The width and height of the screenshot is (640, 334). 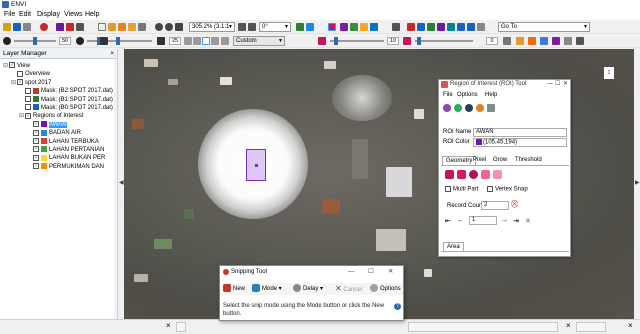 I want to click on minimize-icon: —, so click(x=351, y=272).